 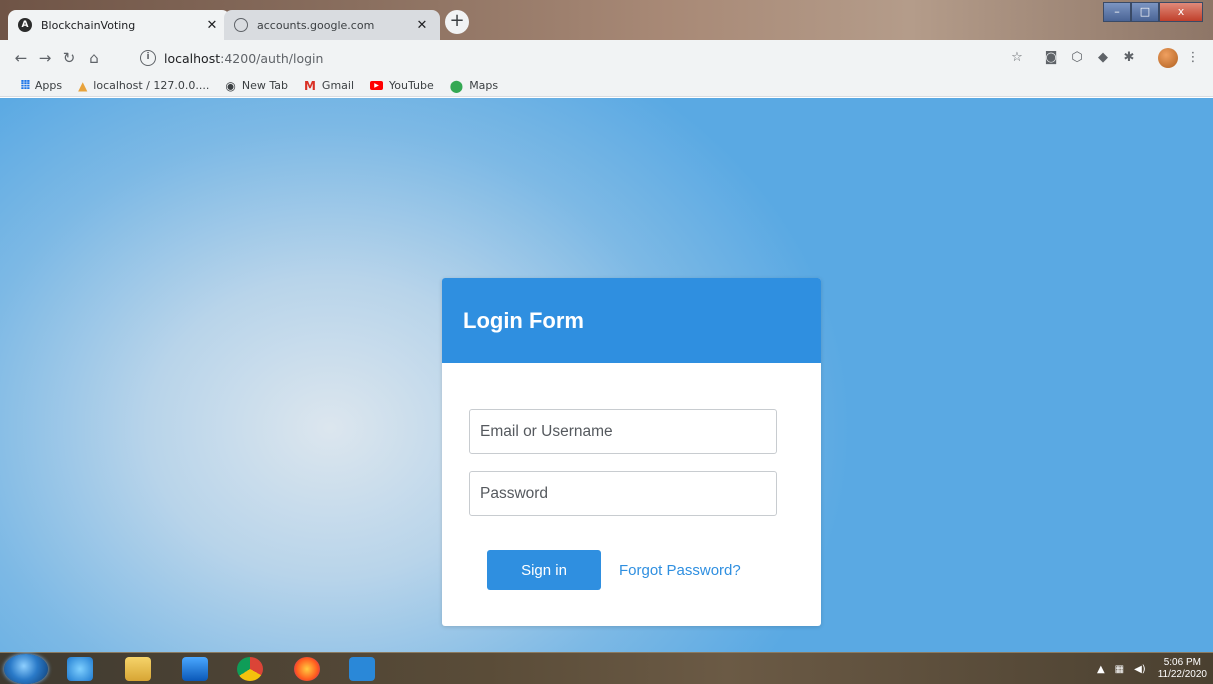 I want to click on profile-avatar, so click(x=1168, y=58).